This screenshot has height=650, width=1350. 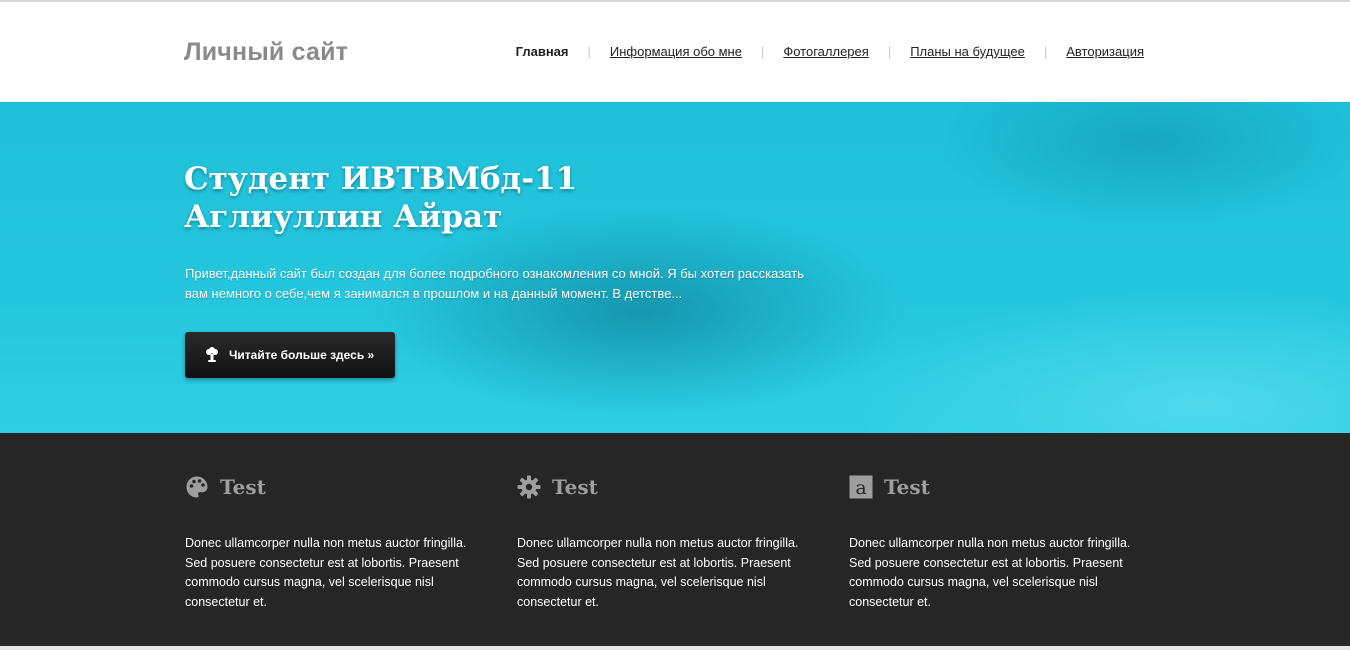 What do you see at coordinates (266, 52) in the screenshot?
I see `site-logo: Личный сайт` at bounding box center [266, 52].